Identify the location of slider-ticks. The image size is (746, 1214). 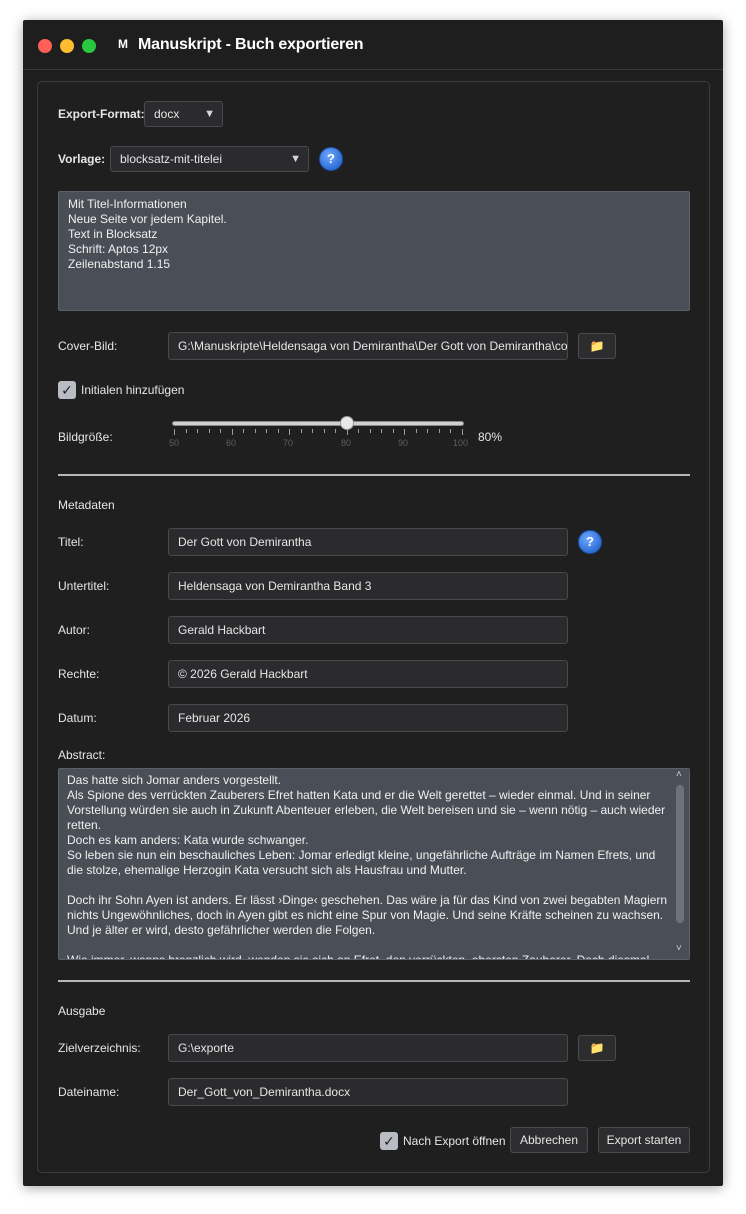
(318, 432).